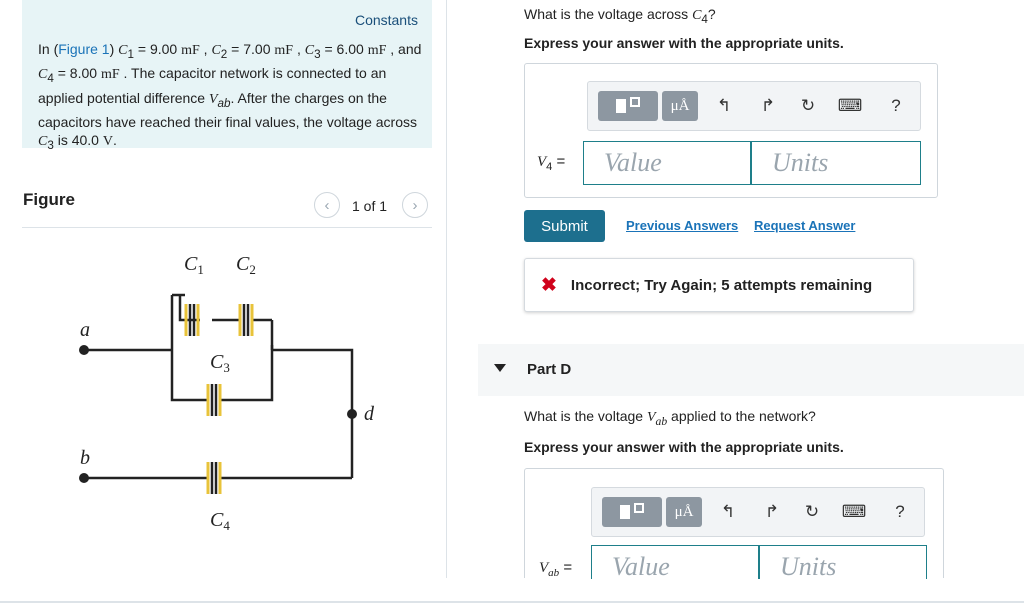  I want to click on partd-answer-box: μÅ ↰ ↱ ↻ ⌨ ? Vab = Value Units, so click(734, 524).